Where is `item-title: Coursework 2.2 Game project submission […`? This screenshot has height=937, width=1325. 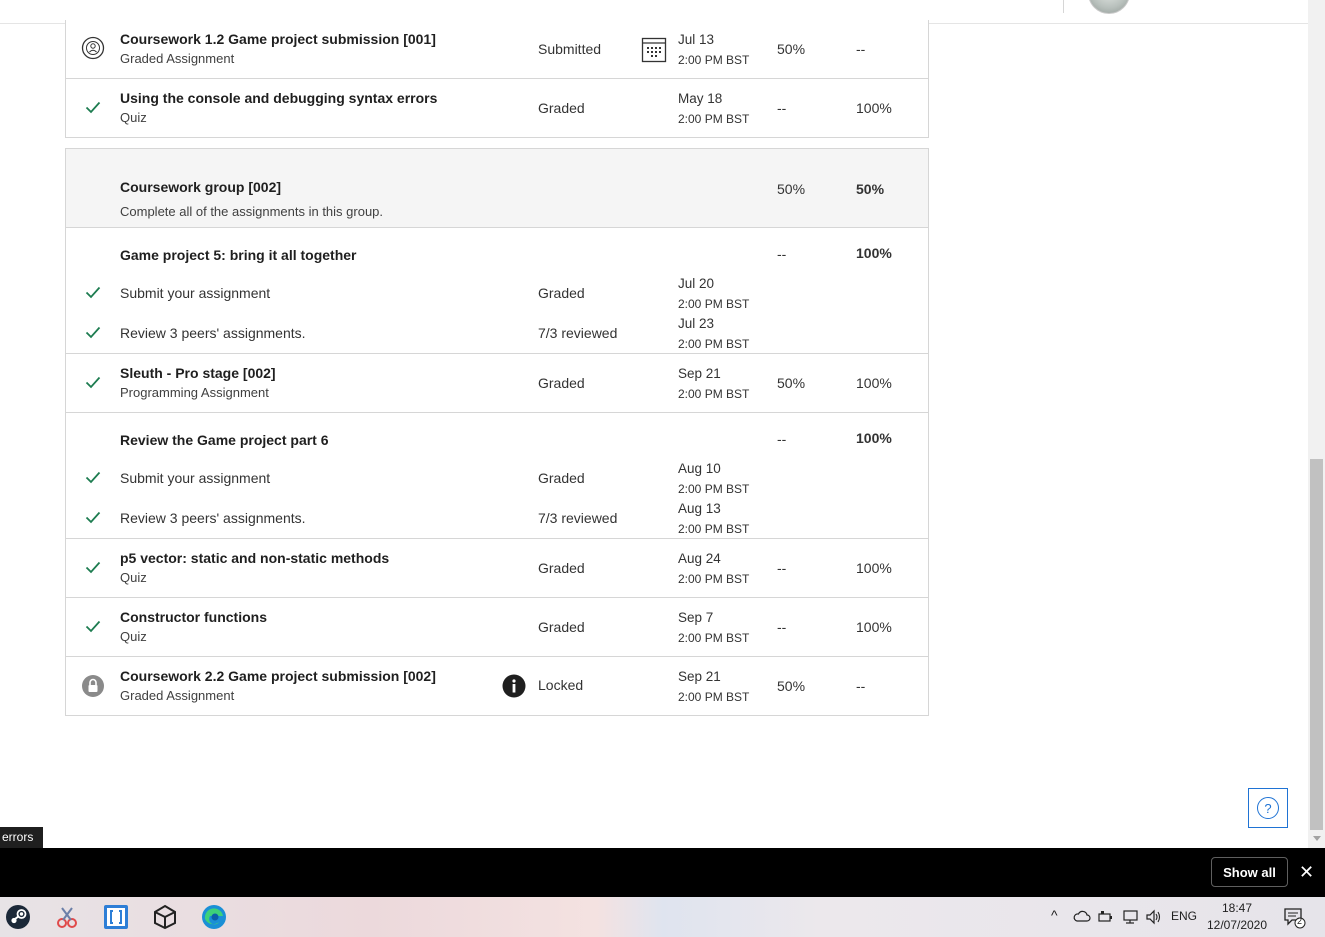 item-title: Coursework 2.2 Game project submission [… is located at coordinates (278, 676).